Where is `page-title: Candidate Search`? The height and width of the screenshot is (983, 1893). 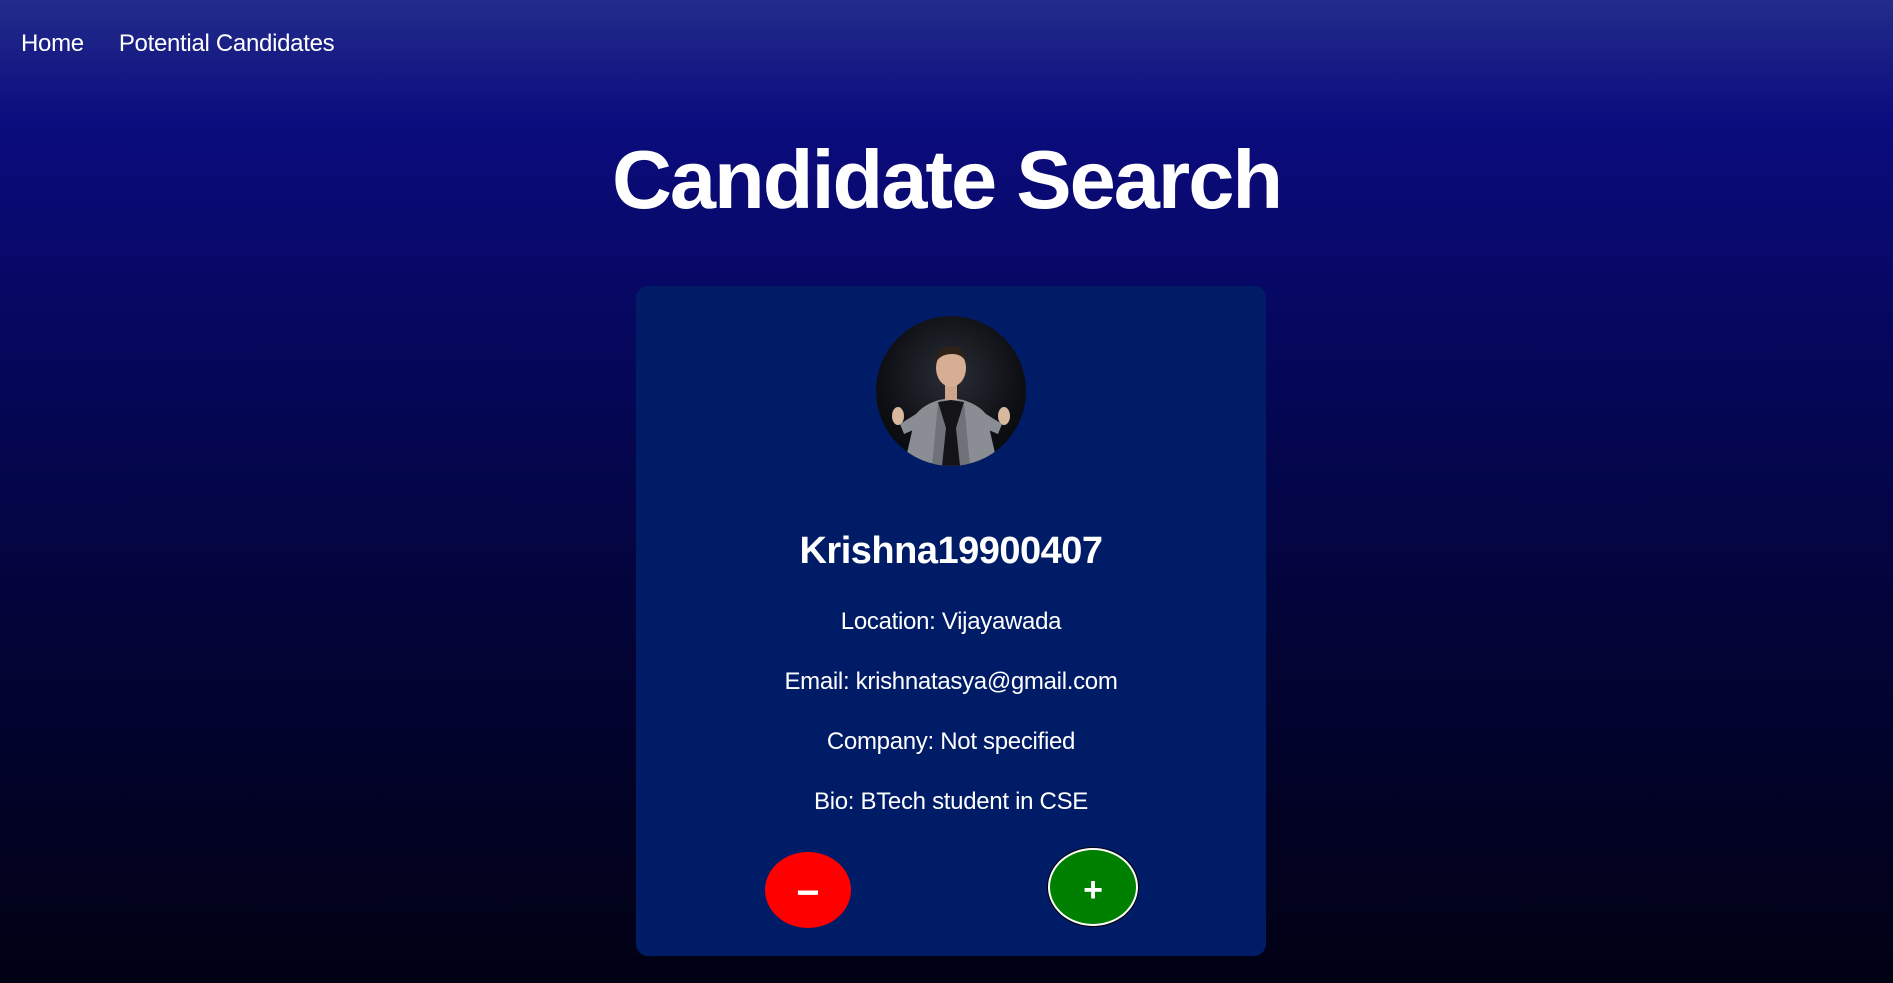
page-title: Candidate Search is located at coordinates (947, 179).